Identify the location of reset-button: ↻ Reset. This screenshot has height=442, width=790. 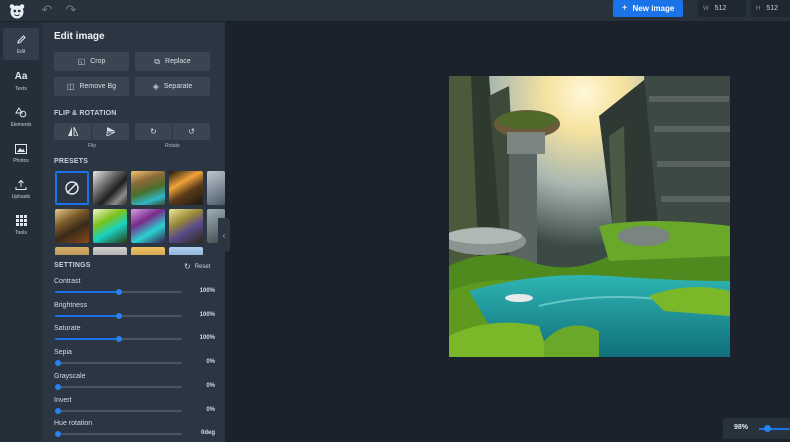
(197, 266).